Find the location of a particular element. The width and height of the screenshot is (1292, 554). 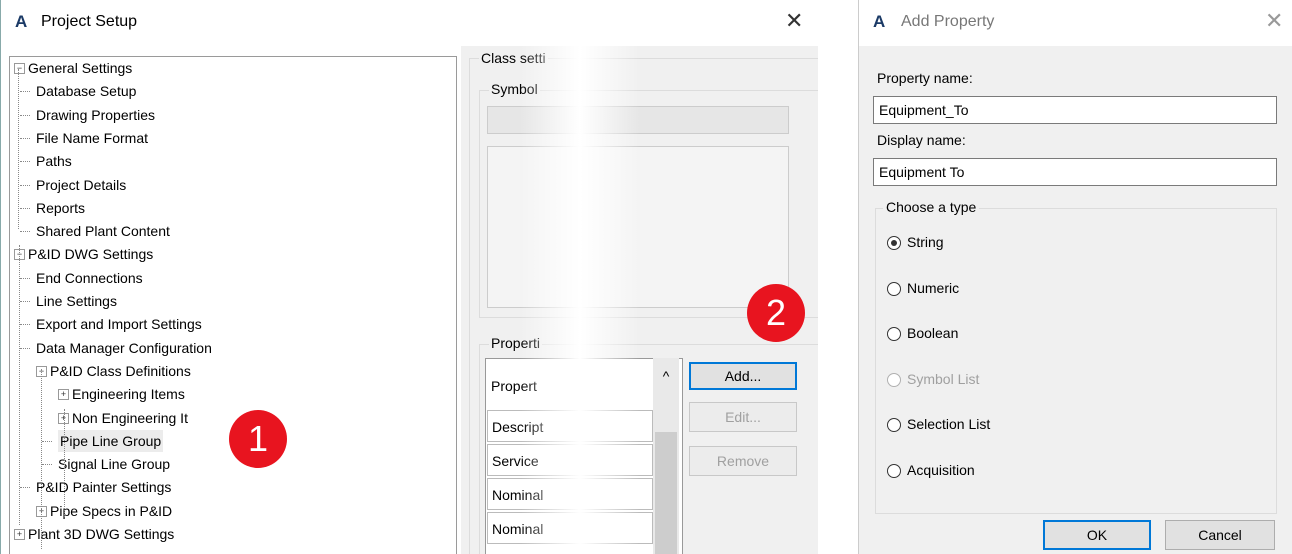

tree-item: Paths is located at coordinates (54, 161).